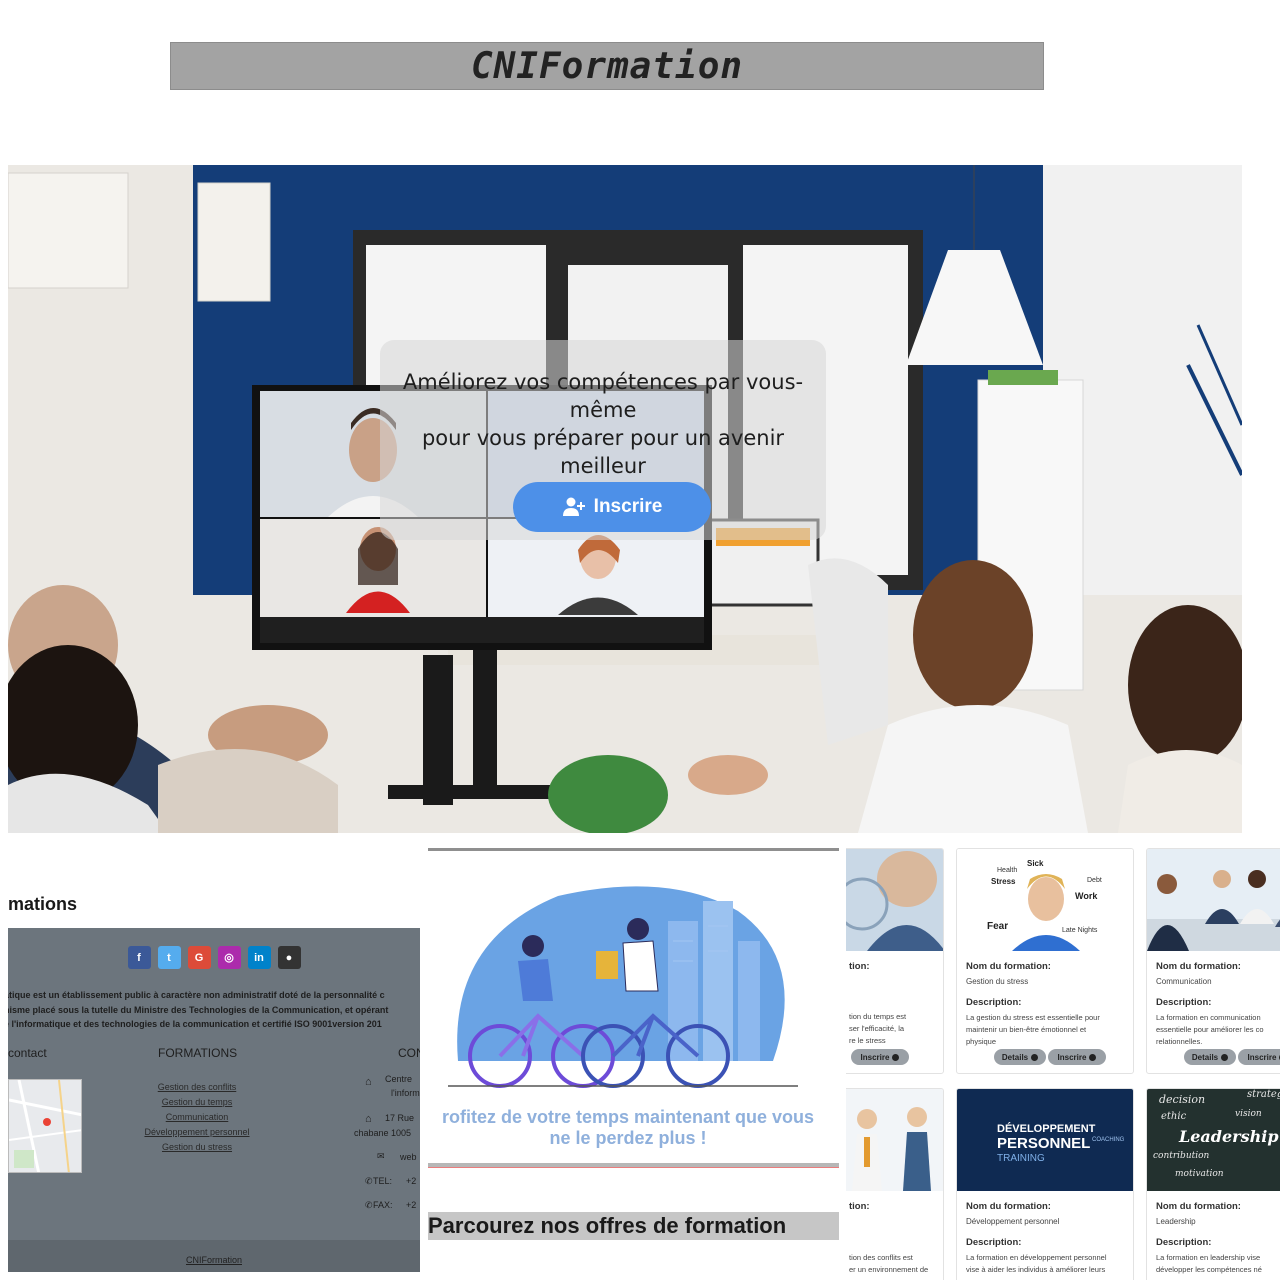 This screenshot has height=1280, width=1280. Describe the element at coordinates (997, 981) in the screenshot. I see `card-name-value: Gestion du stress` at that location.